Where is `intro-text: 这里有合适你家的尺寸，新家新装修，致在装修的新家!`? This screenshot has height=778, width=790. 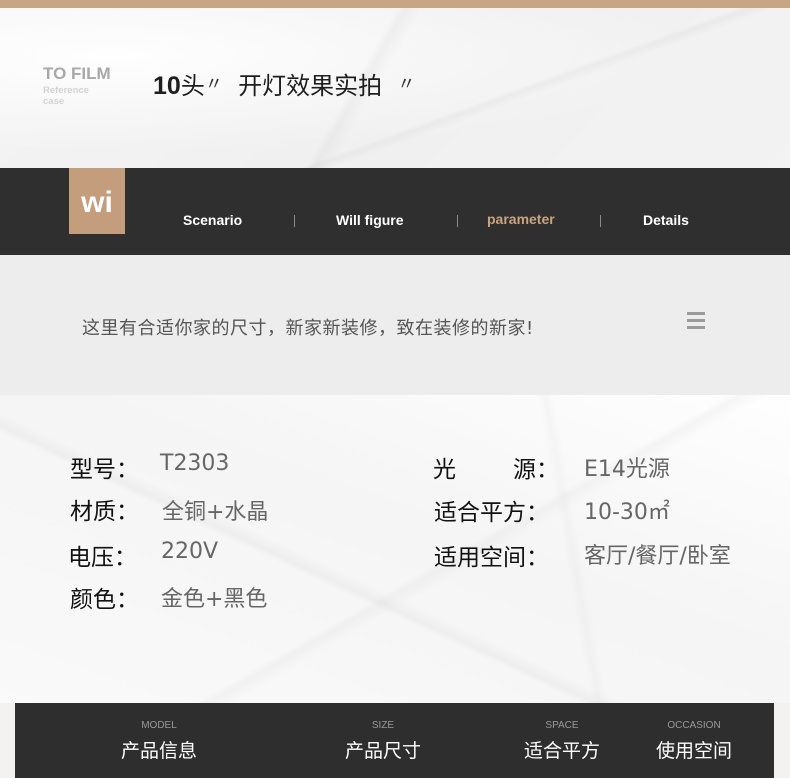 intro-text: 这里有合适你家的尺寸，新家新装修，致在装修的新家! is located at coordinates (308, 328).